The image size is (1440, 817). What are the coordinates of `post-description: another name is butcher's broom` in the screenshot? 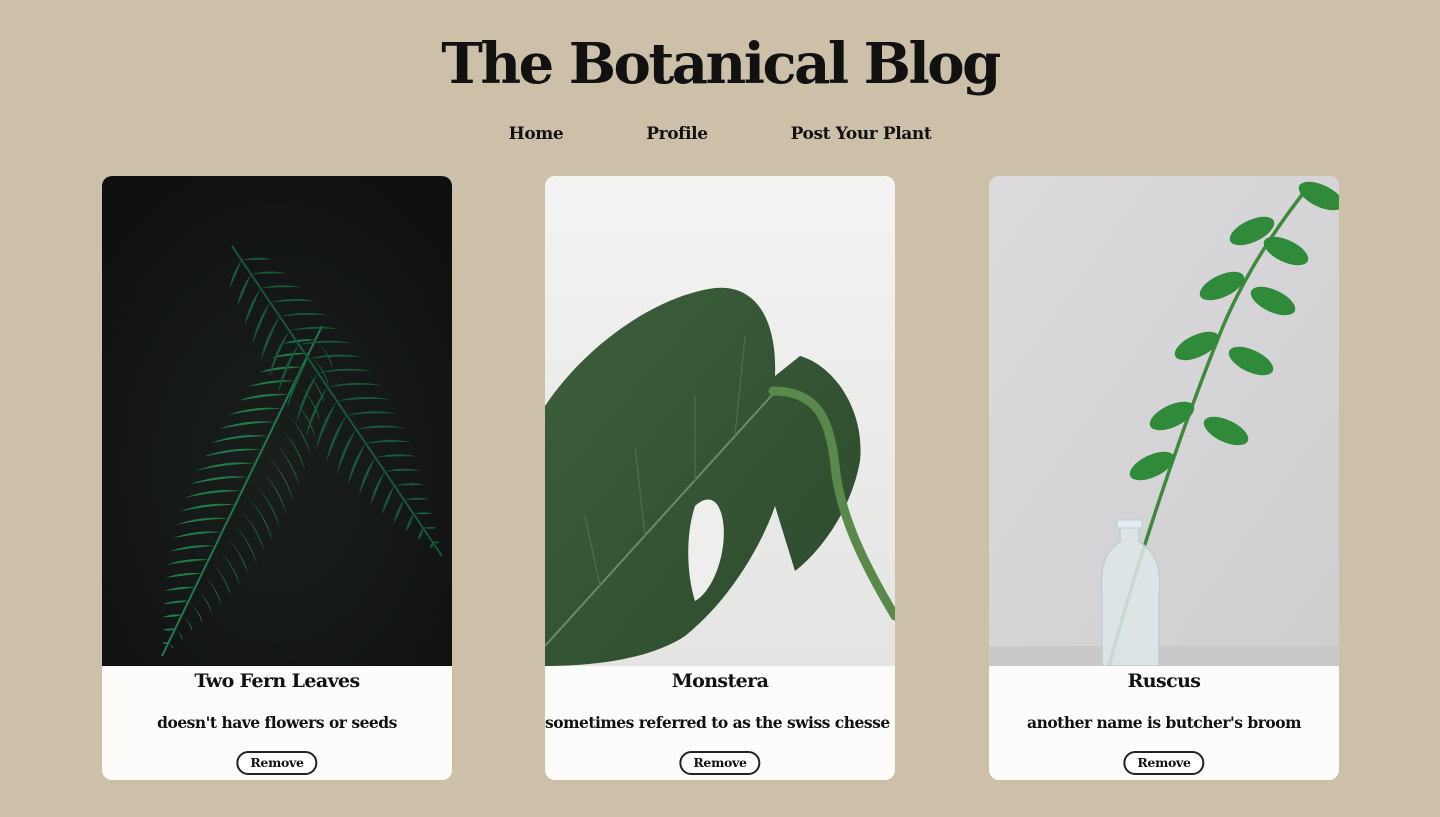 It's located at (1164, 722).